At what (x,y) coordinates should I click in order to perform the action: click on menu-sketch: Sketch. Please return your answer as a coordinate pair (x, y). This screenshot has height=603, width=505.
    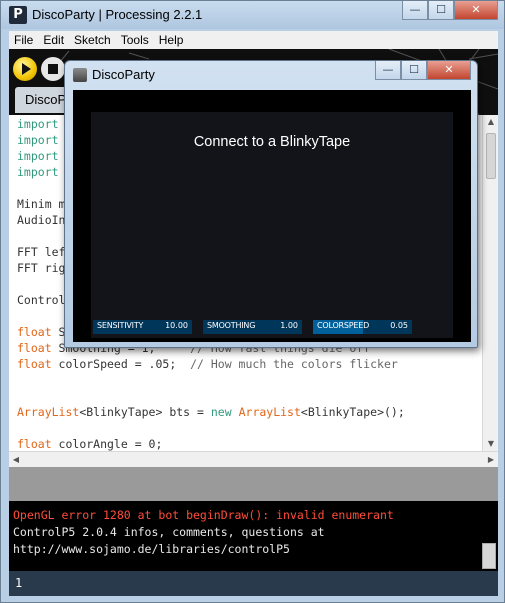
    Looking at the image, I should click on (92, 40).